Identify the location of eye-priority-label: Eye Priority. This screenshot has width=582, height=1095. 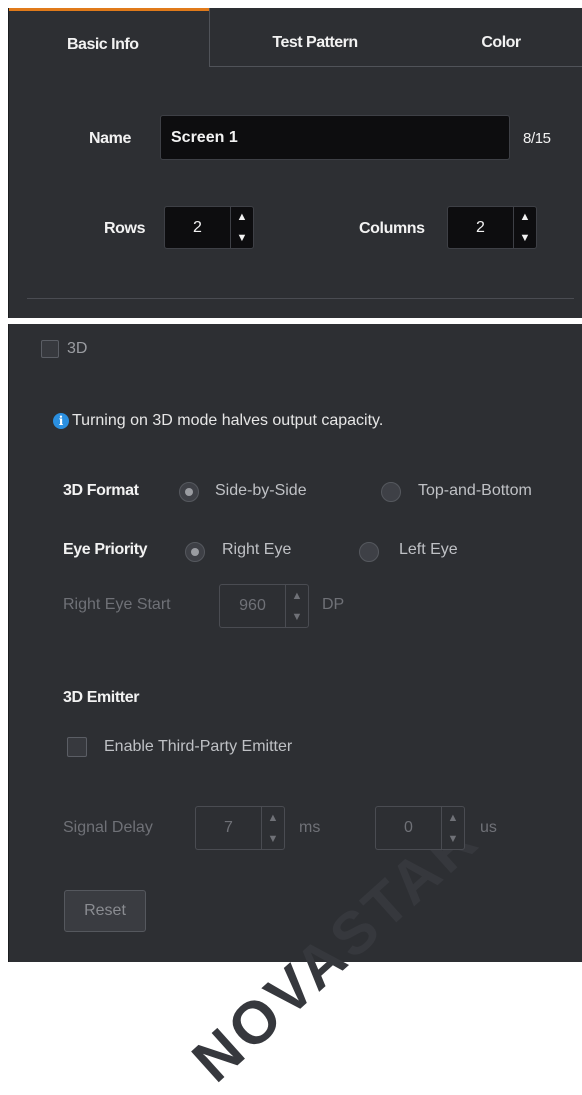
(105, 549).